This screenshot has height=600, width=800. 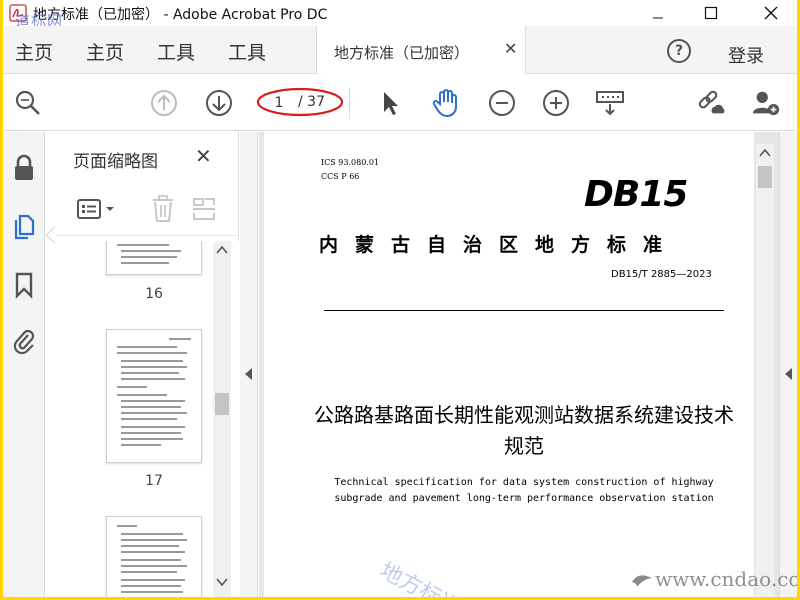 I want to click on thumbnail-label: 16, so click(x=154, y=294).